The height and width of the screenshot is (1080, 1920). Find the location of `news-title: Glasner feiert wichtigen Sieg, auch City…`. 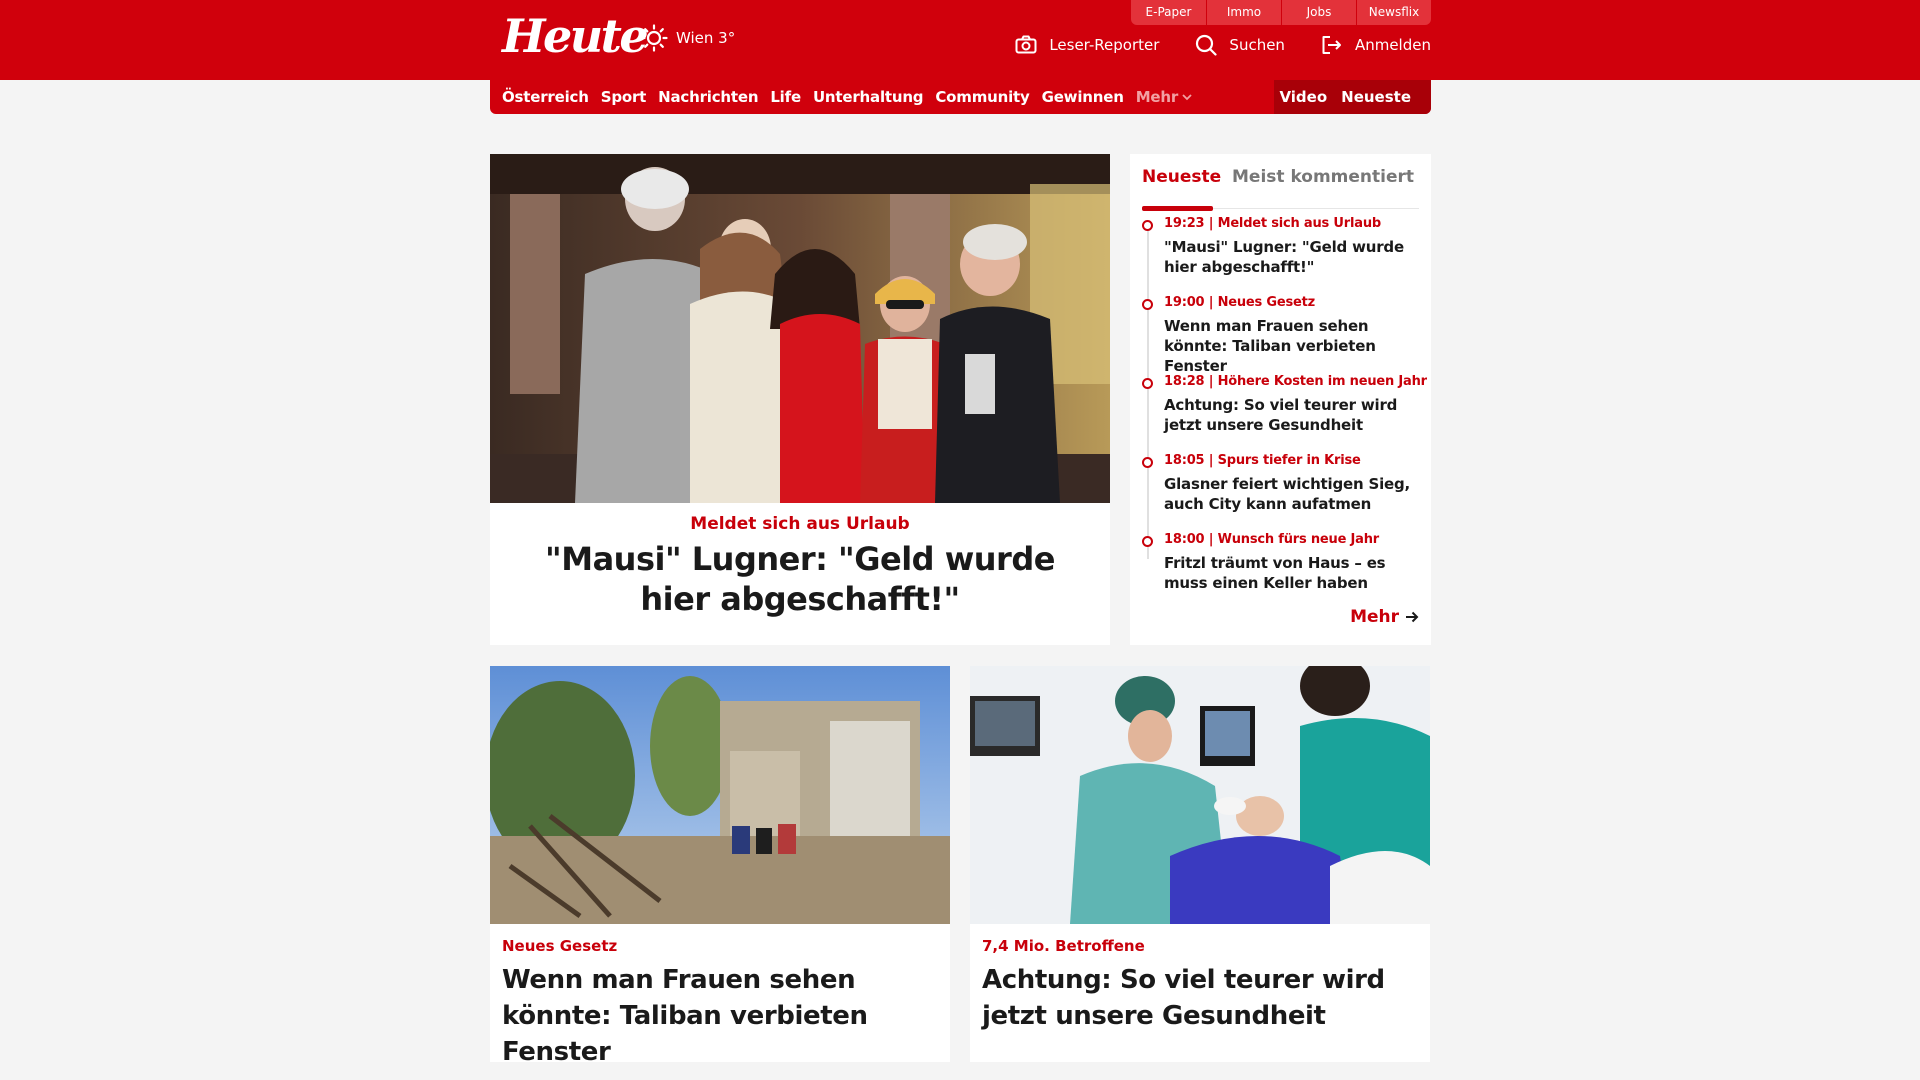

news-title: Glasner feiert wichtigen Sieg, auch City… is located at coordinates (1293, 494).